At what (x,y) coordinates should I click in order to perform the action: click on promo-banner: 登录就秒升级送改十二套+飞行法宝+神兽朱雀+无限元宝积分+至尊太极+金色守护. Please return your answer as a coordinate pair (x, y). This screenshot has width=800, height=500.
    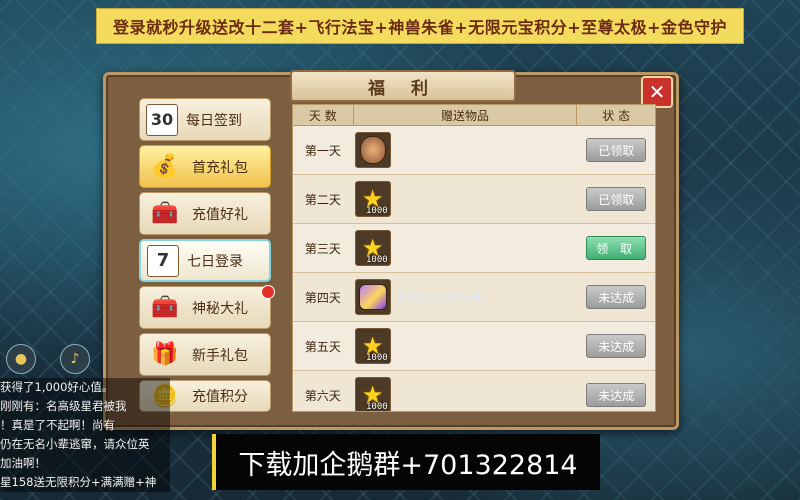
    Looking at the image, I should click on (420, 26).